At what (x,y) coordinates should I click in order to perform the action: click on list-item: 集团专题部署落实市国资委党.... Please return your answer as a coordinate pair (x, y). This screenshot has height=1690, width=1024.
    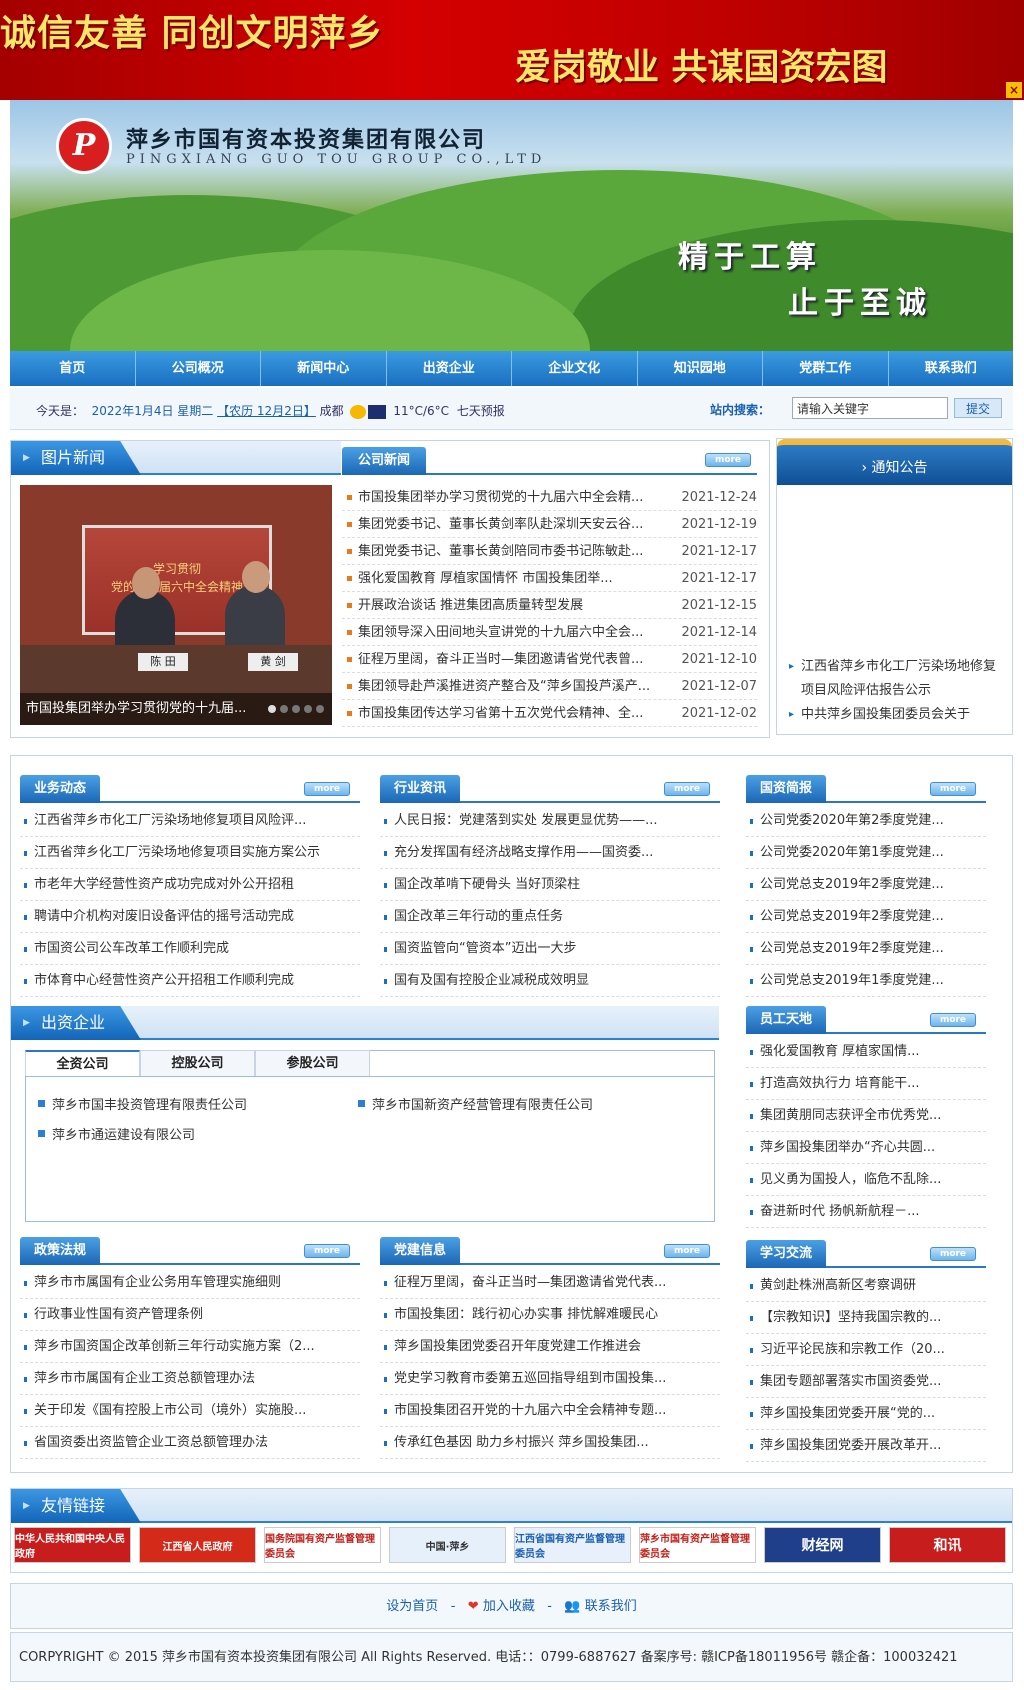
    Looking at the image, I should click on (866, 1382).